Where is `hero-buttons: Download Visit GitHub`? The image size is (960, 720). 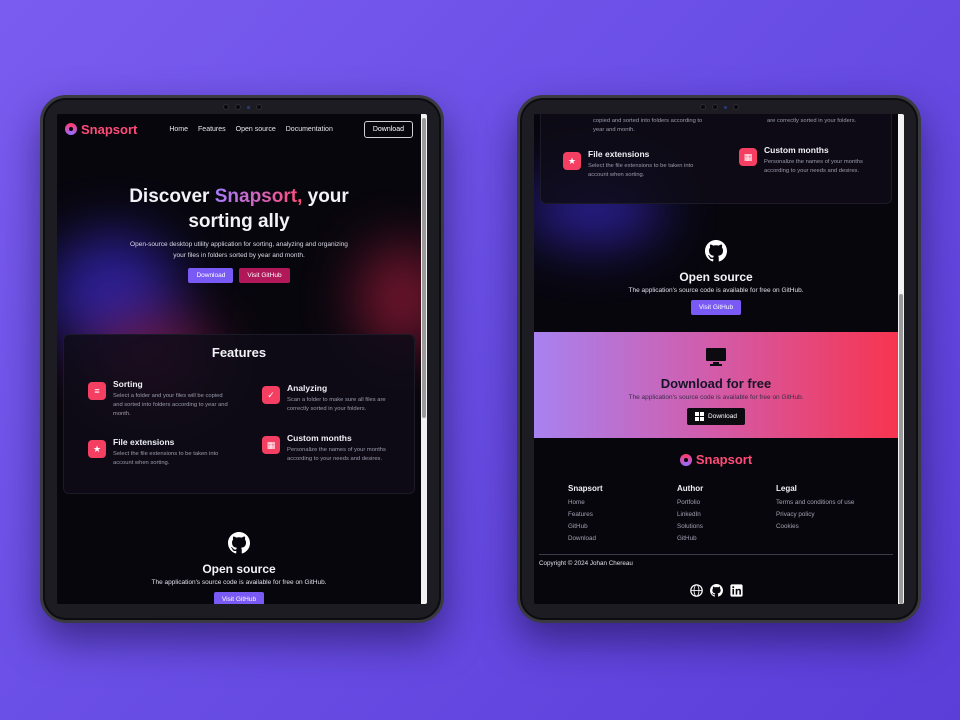
hero-buttons: Download Visit GitHub is located at coordinates (239, 275).